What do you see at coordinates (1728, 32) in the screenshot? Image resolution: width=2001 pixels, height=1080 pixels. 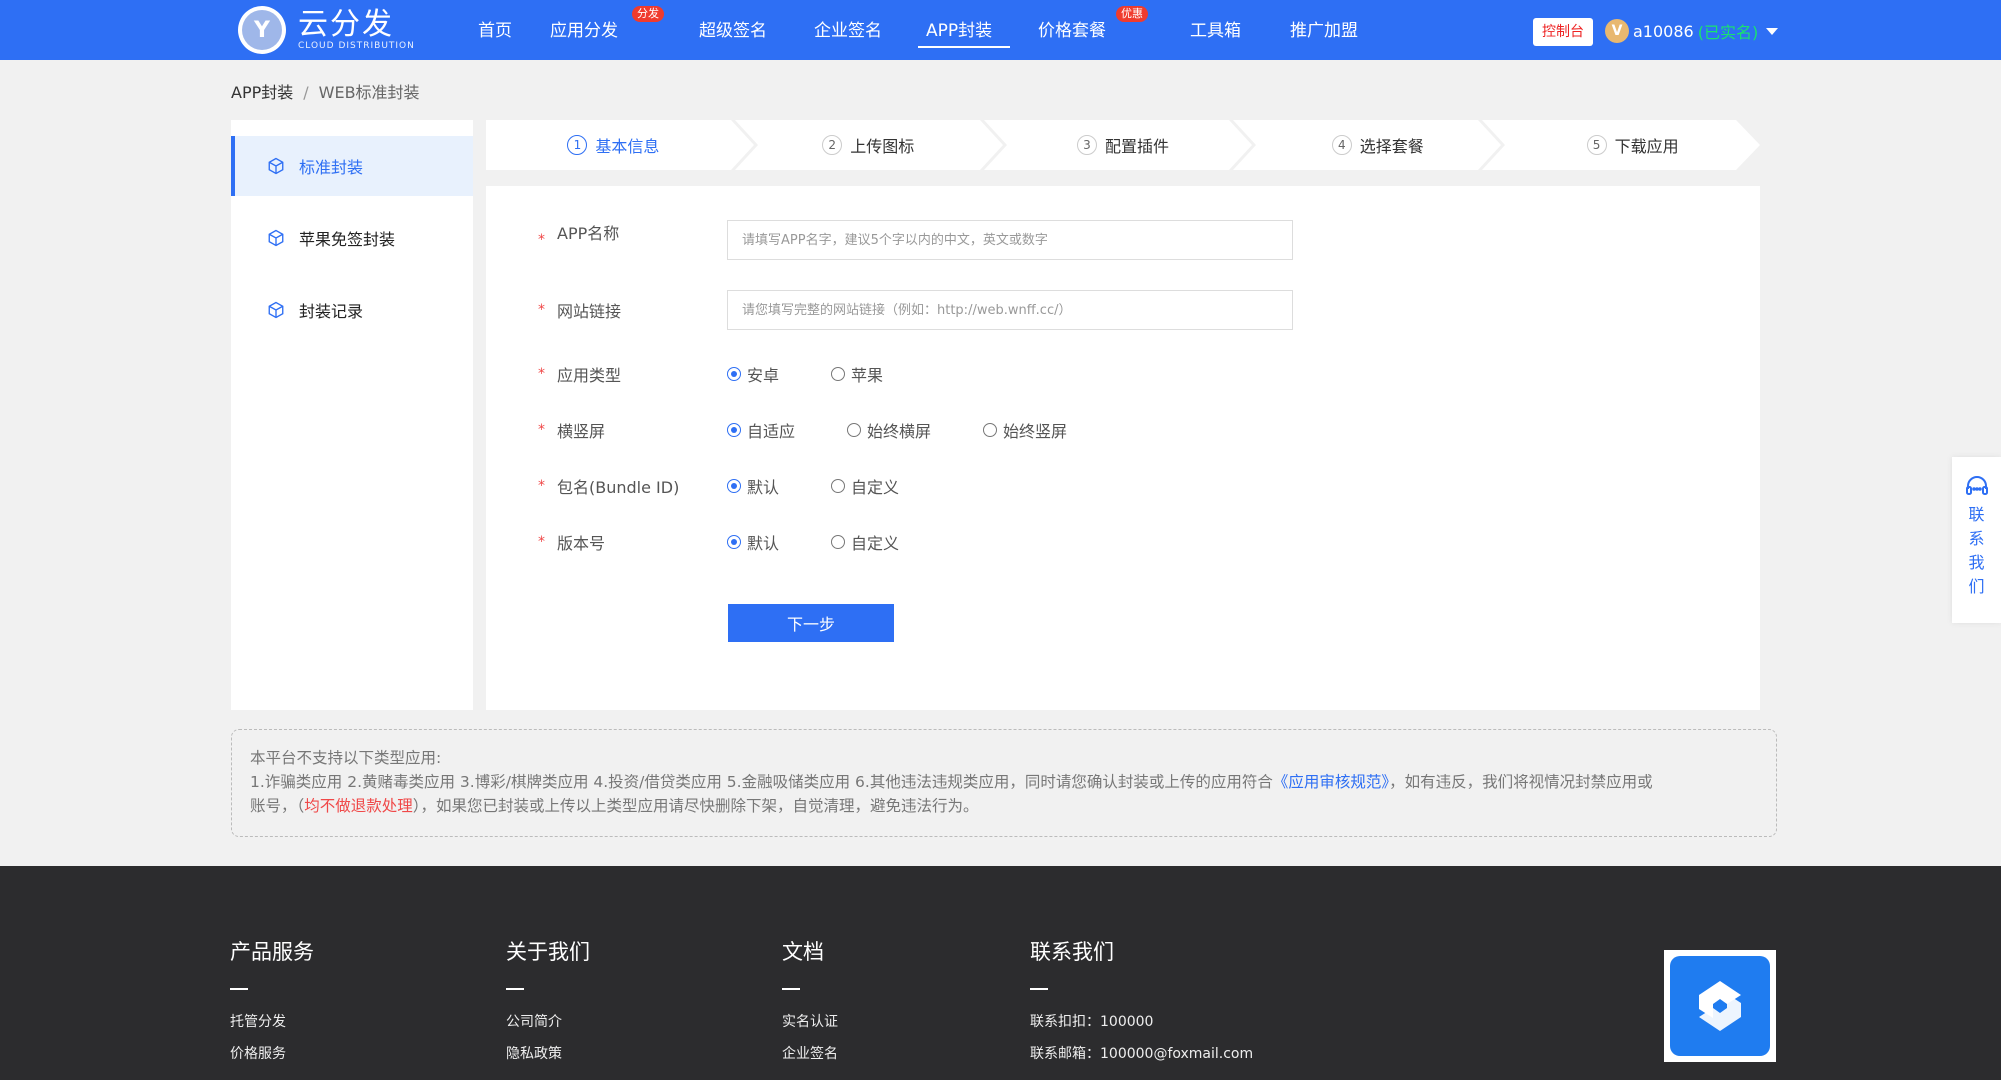 I see `verified-status: (已实名)` at bounding box center [1728, 32].